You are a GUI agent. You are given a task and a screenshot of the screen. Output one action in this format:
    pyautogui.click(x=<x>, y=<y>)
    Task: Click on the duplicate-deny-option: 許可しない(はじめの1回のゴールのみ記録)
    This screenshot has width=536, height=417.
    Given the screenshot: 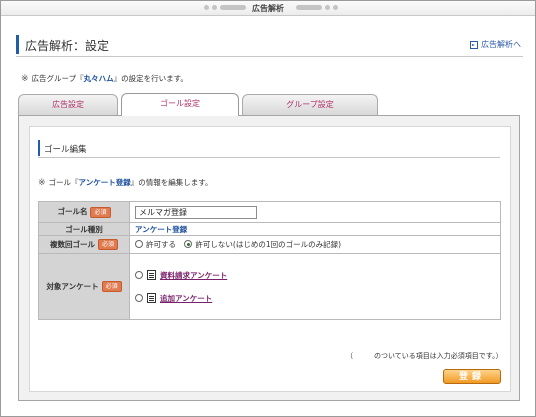 What is the action you would take?
    pyautogui.click(x=262, y=244)
    